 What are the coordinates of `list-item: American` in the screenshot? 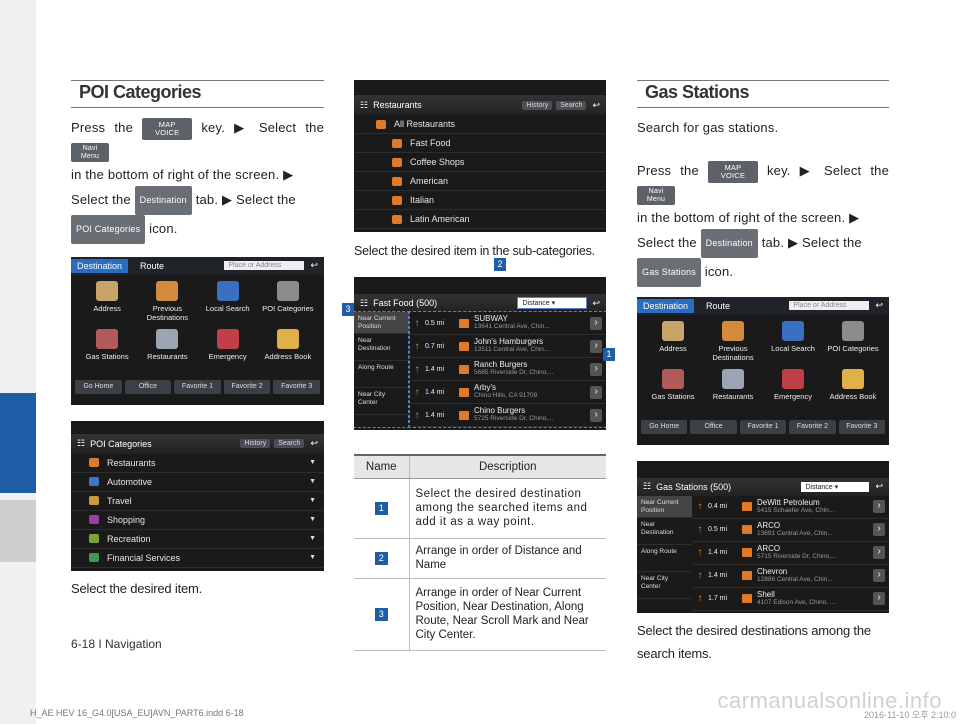 It's located at (480, 181).